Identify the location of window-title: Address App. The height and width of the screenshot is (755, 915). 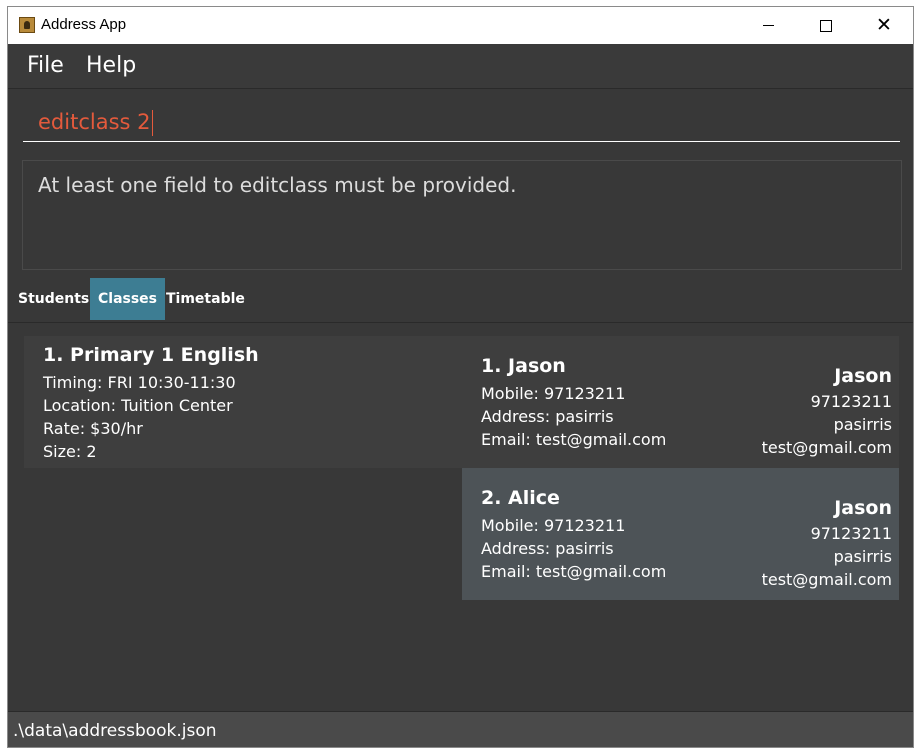
(84, 24).